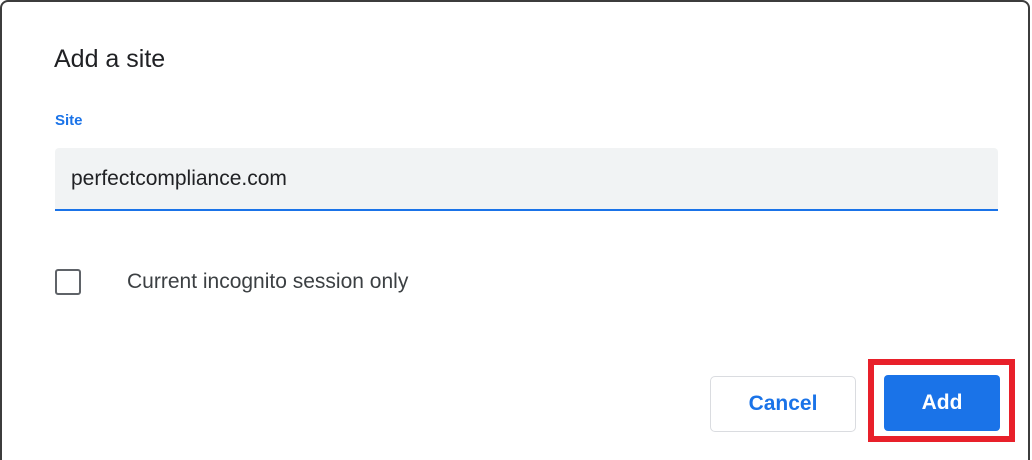 This screenshot has height=460, width=1032. Describe the element at coordinates (783, 404) in the screenshot. I see `cancel-button: Cancel` at that location.